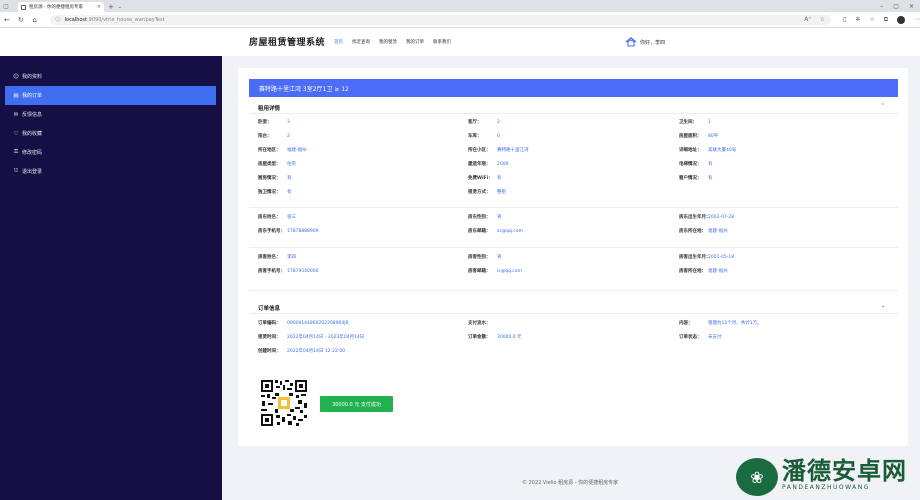 Image resolution: width=920 pixels, height=500 pixels. Describe the element at coordinates (6, 6) in the screenshot. I see `window-menu-icon: ▢` at that location.